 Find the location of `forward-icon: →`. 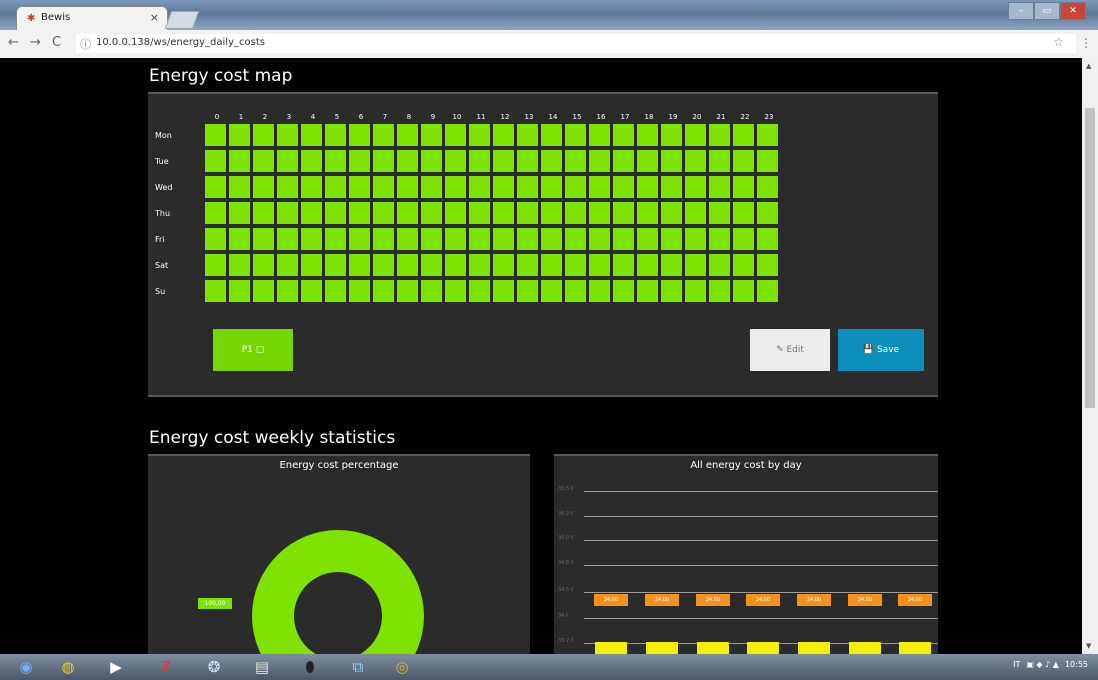

forward-icon: → is located at coordinates (35, 42).